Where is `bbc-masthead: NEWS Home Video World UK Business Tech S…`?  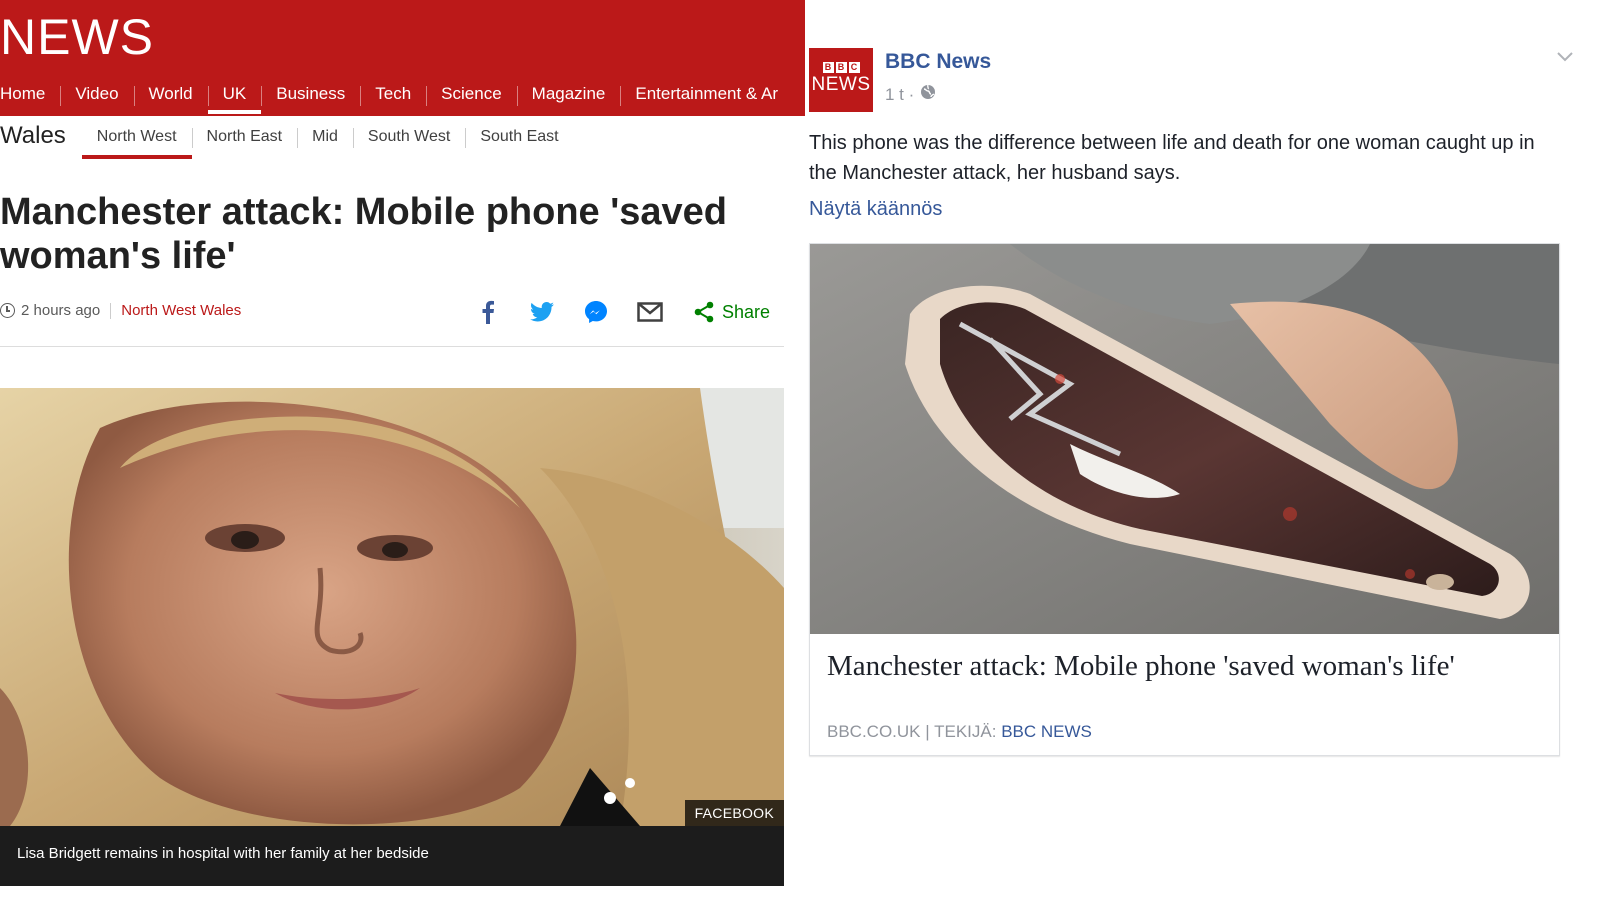
bbc-masthead: NEWS Home Video World UK Business Tech S… is located at coordinates (402, 58).